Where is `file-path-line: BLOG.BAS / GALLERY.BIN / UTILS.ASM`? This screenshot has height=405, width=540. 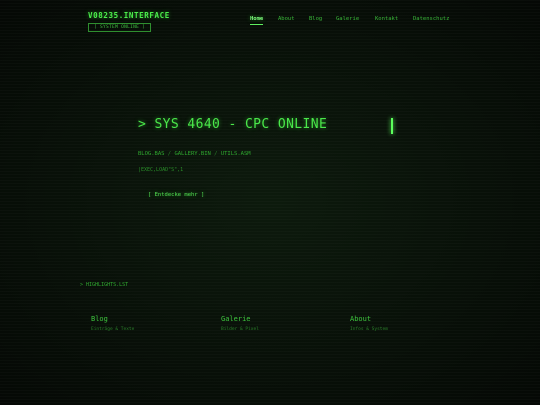
file-path-line: BLOG.BAS / GALLERY.BIN / UTILS.ASM is located at coordinates (194, 154).